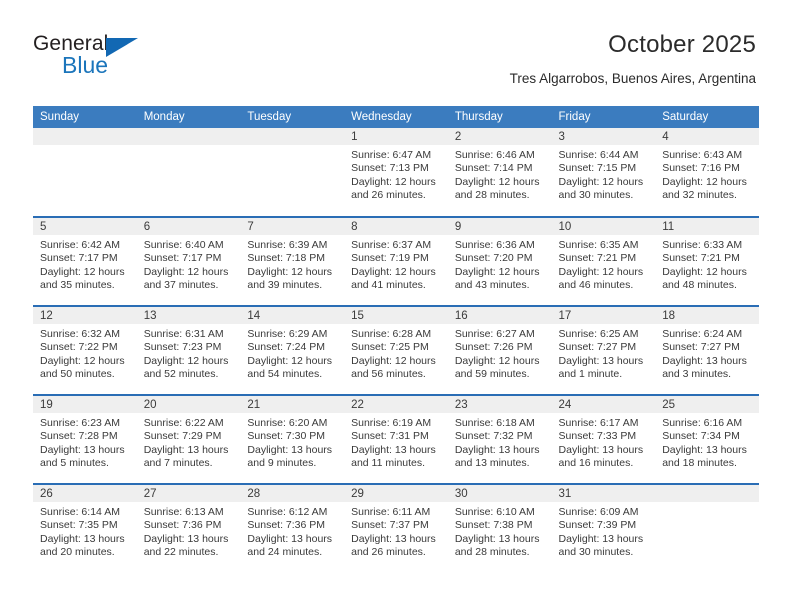  I want to click on sunrise-text: Sunrise: 6:11 AM, so click(391, 512).